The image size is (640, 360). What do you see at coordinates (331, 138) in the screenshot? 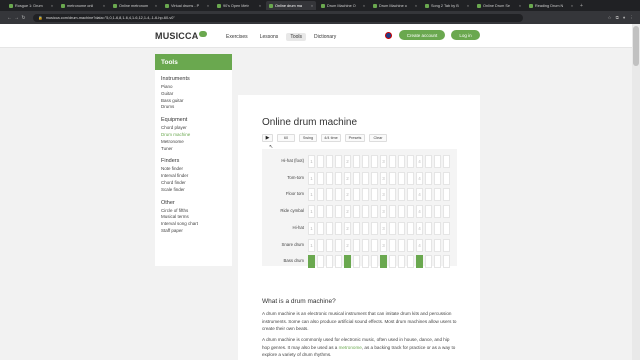
I see `time-signature-button: 4/4 time` at bounding box center [331, 138].